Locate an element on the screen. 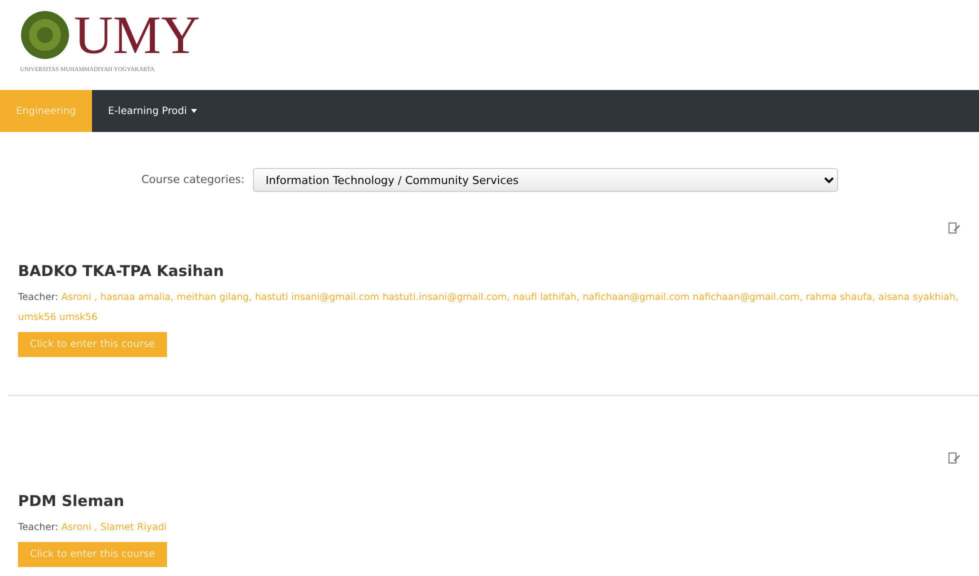 The image size is (979, 576). category-select: Information Technology / Community Services is located at coordinates (545, 180).